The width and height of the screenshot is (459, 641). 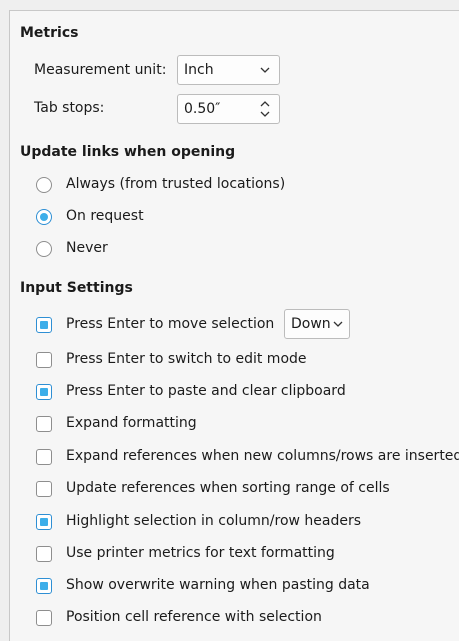 I want to click on checkbox-position-cell-reference-label: Position cell reference with selection, so click(x=194, y=617).